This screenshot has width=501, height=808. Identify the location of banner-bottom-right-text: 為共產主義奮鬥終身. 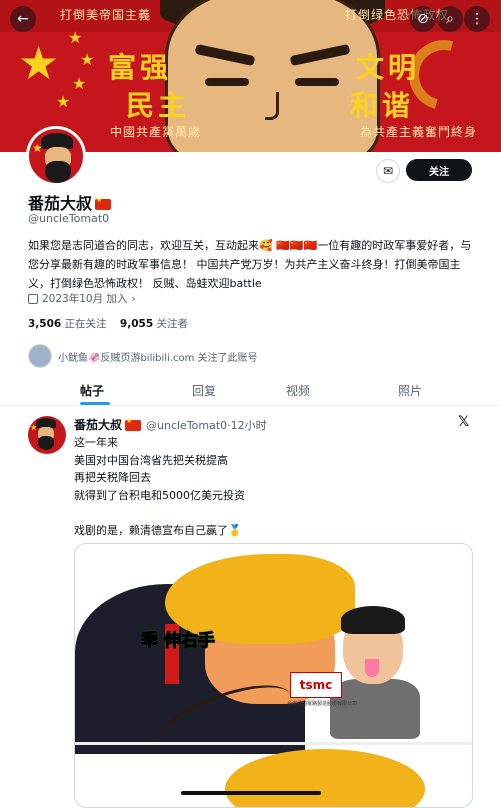
(419, 132).